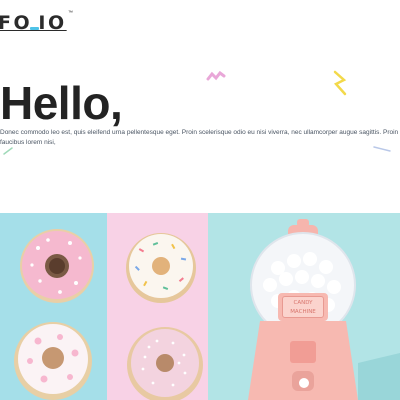 Image resolution: width=400 pixels, height=400 pixels. What do you see at coordinates (157, 306) in the screenshot?
I see `photo-donuts-pink` at bounding box center [157, 306].